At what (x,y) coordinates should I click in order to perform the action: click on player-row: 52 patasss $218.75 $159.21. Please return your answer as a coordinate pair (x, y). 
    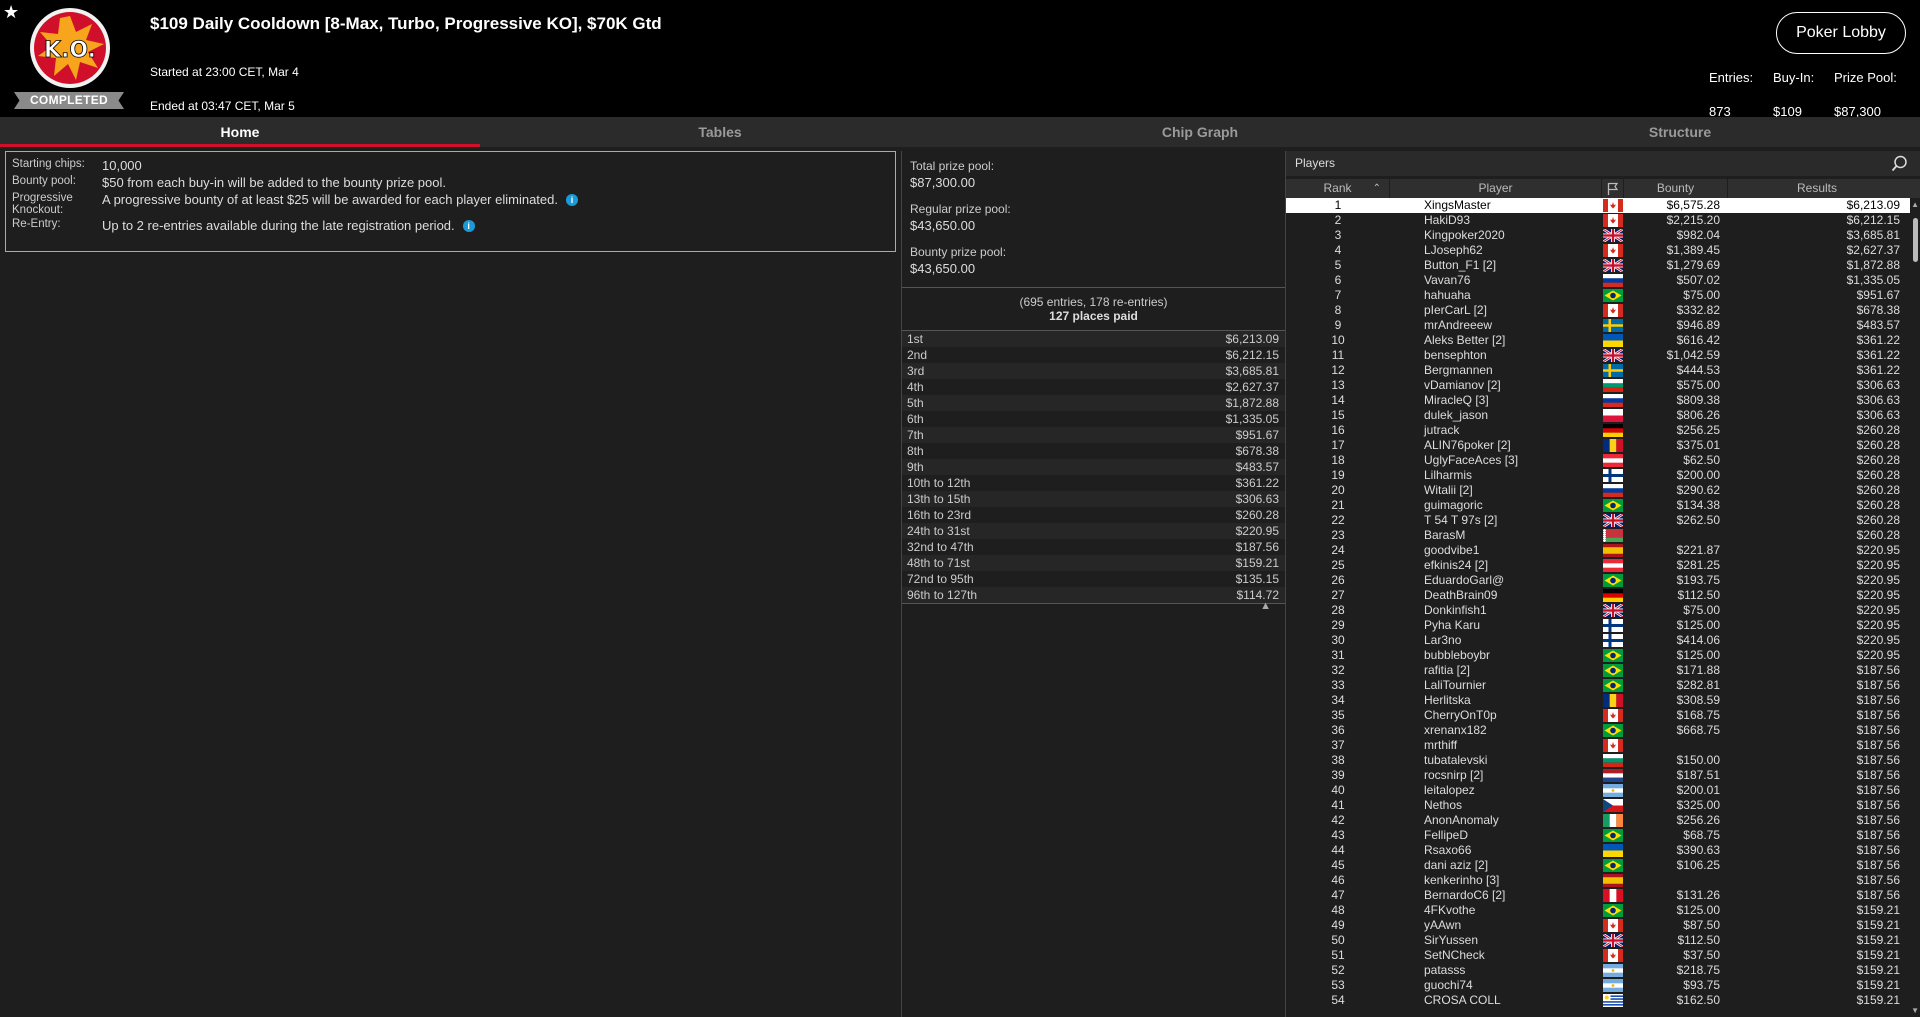
    Looking at the image, I should click on (1603, 970).